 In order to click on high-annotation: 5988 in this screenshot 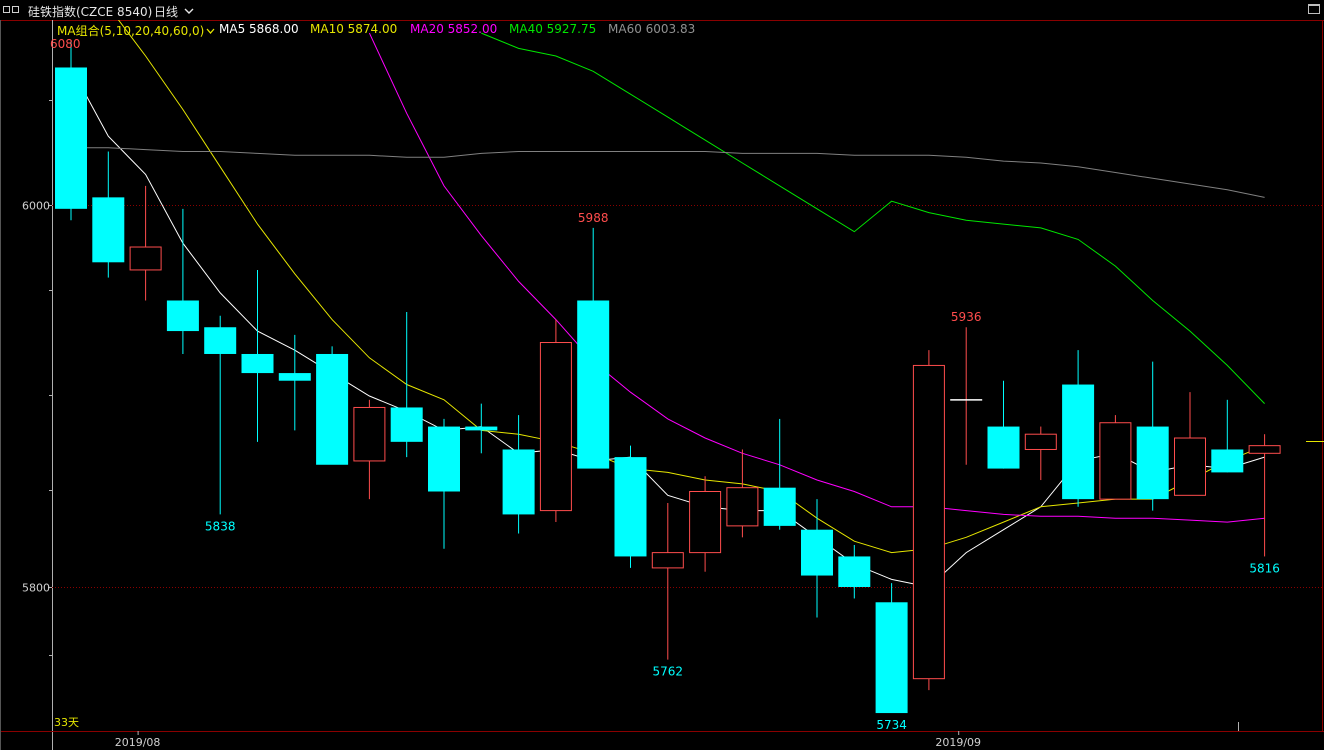, I will do `click(593, 218)`.